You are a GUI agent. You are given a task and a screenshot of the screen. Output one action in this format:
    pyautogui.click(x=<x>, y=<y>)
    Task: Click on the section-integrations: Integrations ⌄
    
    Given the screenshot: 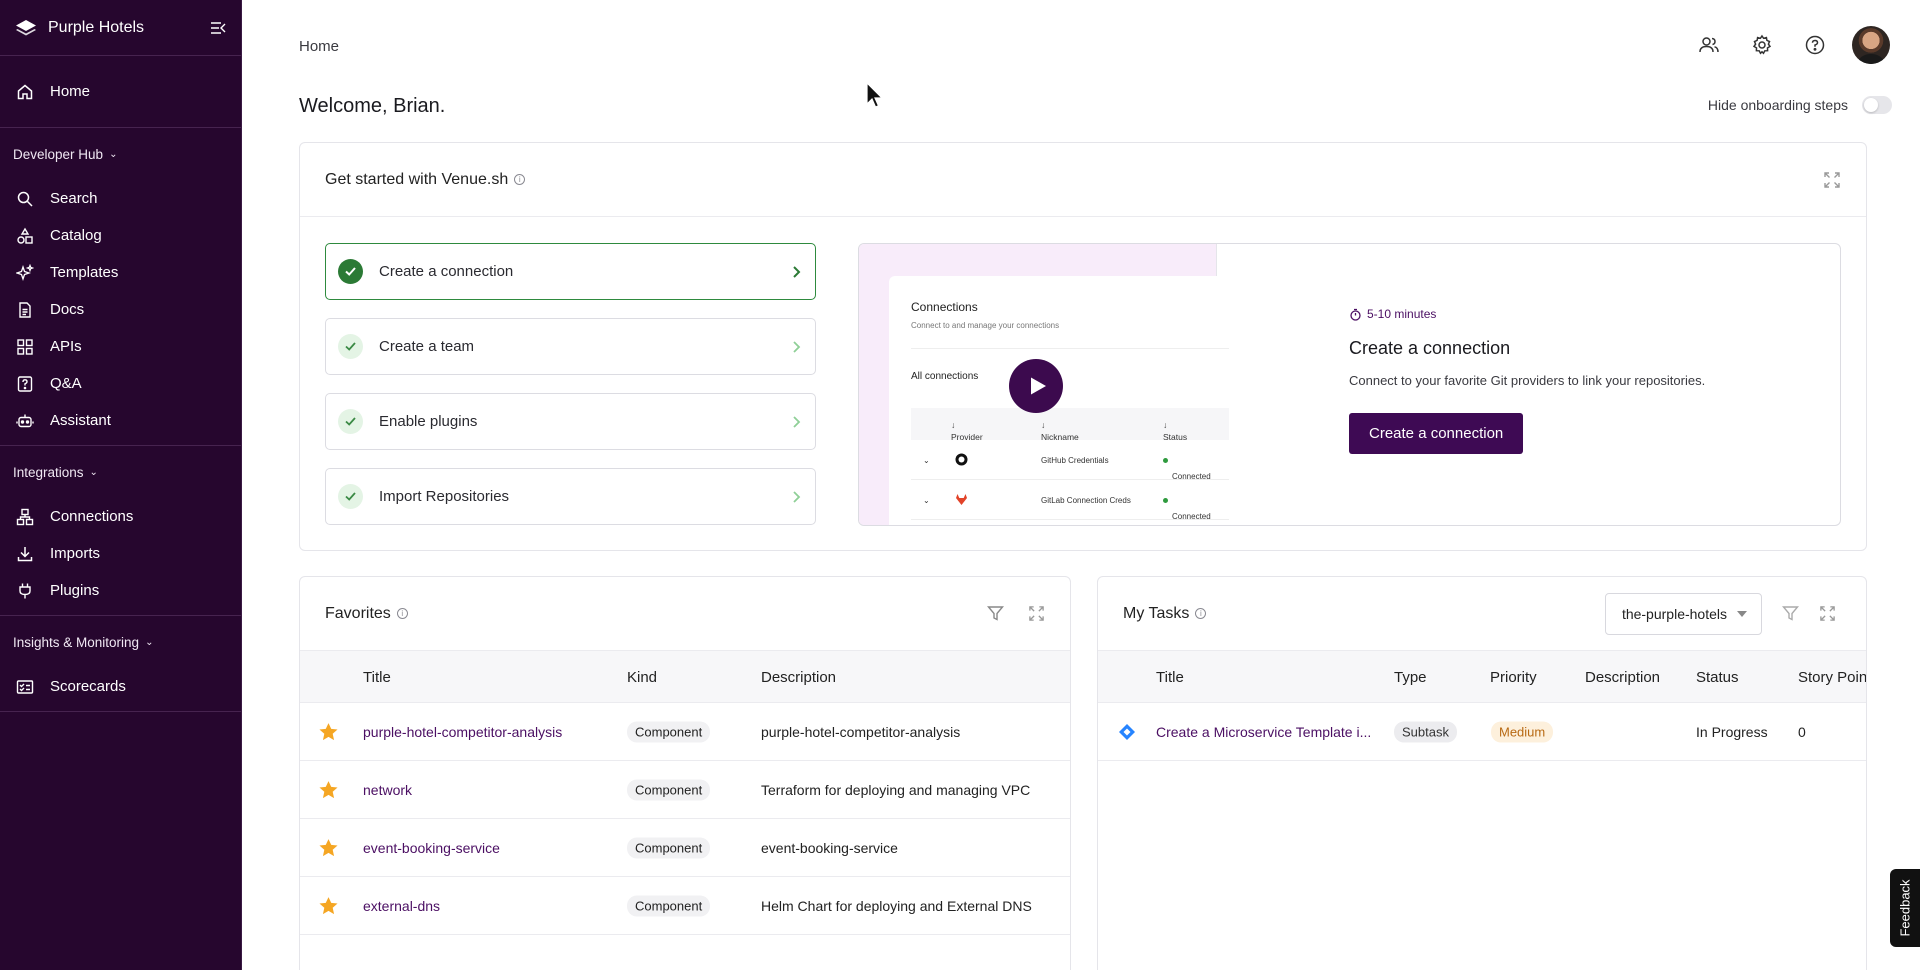 What is the action you would take?
    pyautogui.click(x=120, y=472)
    